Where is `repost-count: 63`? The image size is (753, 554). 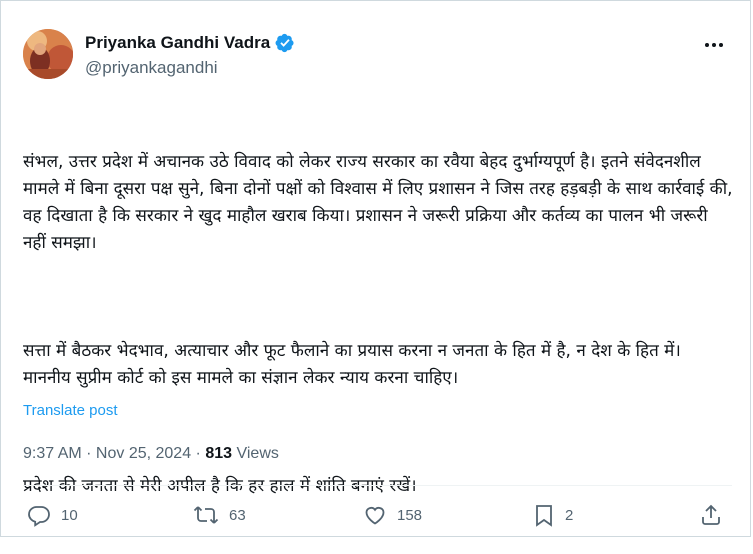 repost-count: 63 is located at coordinates (237, 515).